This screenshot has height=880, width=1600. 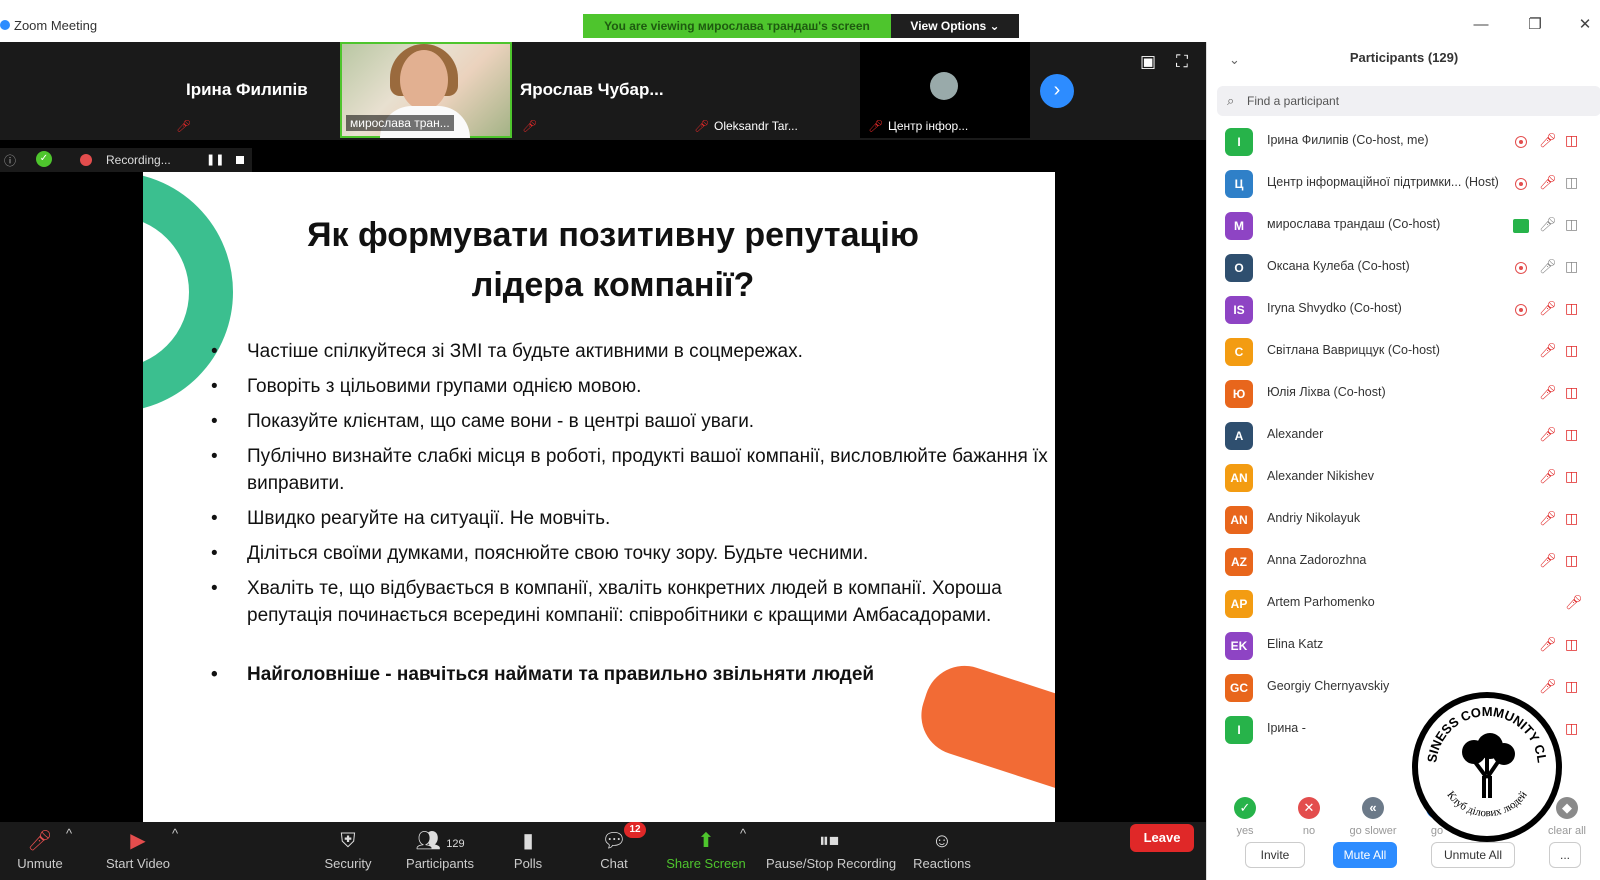 I want to click on leave-button: Leave, so click(x=1162, y=838).